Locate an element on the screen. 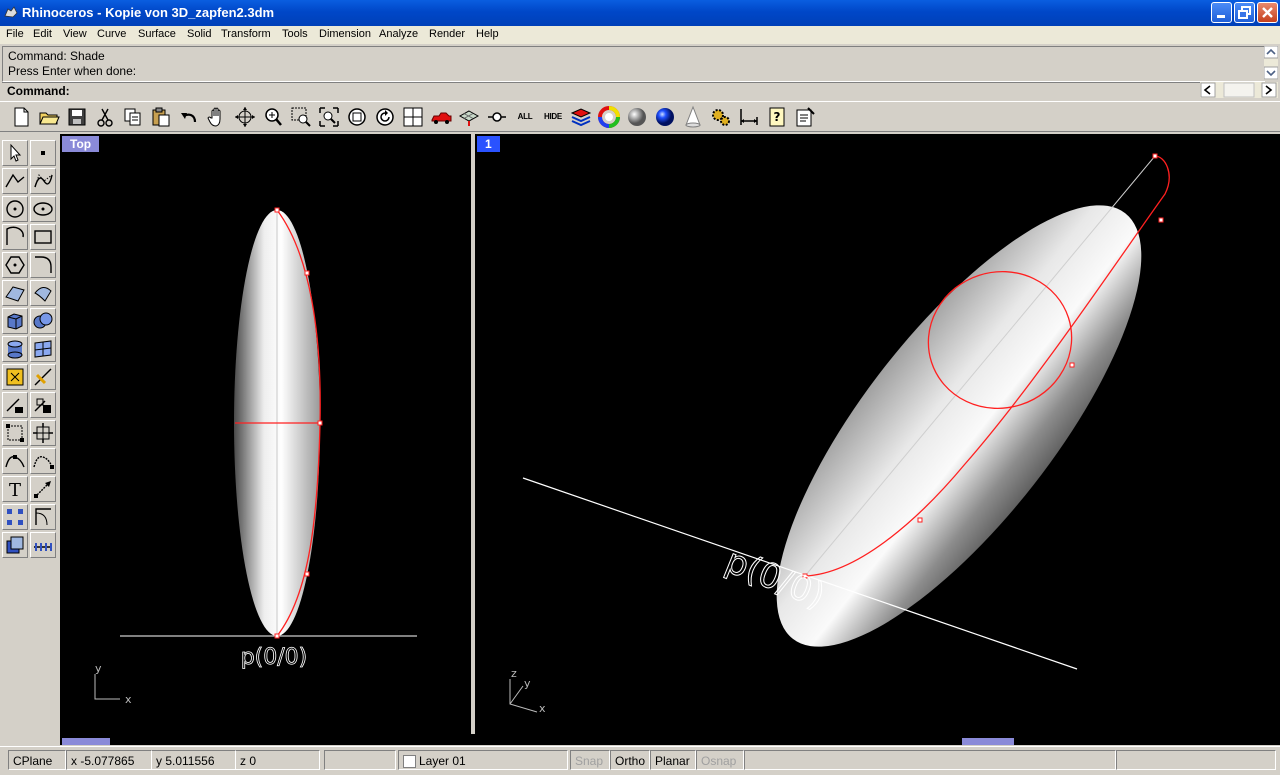 The width and height of the screenshot is (1280, 775). point-tool-button is located at coordinates (43, 153).